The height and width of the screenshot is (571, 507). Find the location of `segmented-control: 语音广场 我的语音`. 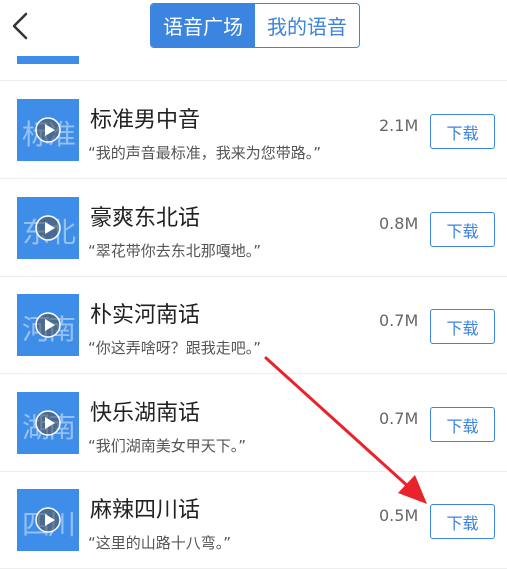

segmented-control: 语音广场 我的语音 is located at coordinates (255, 25).